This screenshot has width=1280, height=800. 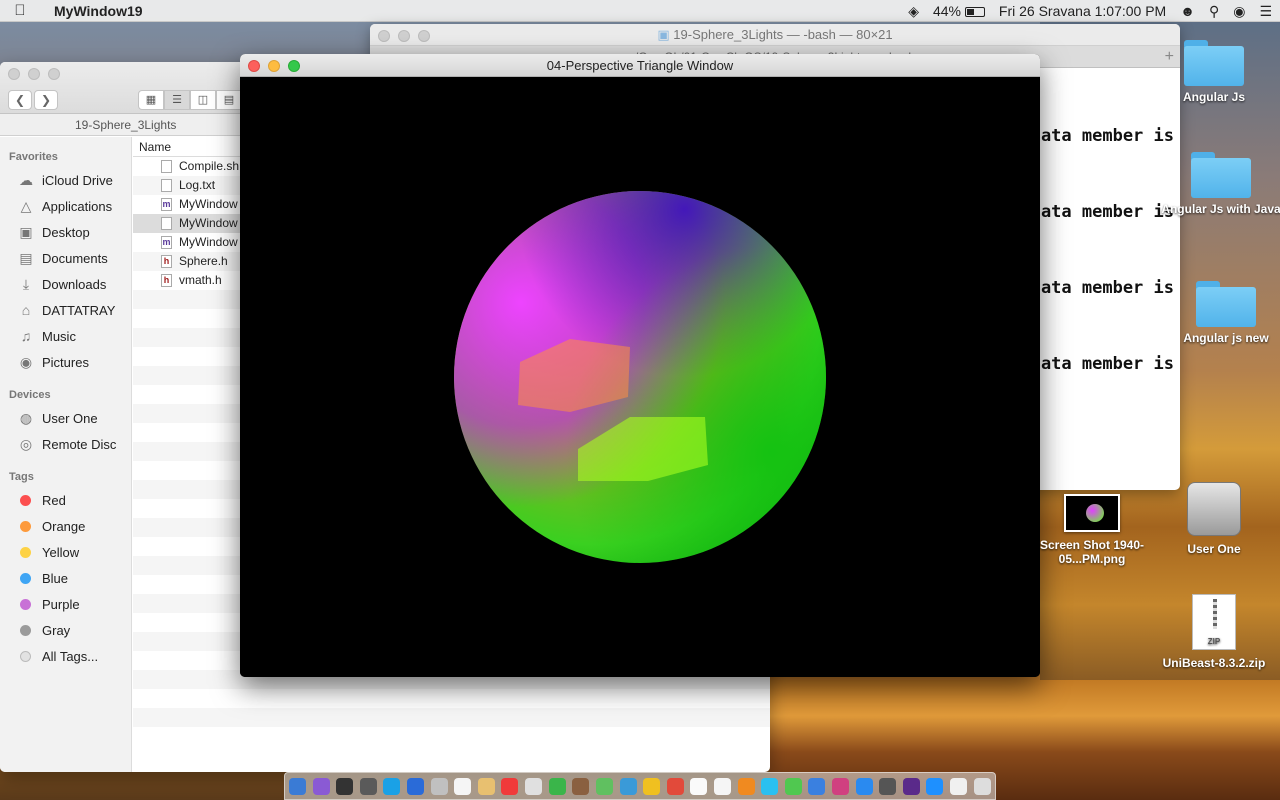 What do you see at coordinates (65, 232) in the screenshot?
I see `sidebar-item-desktop: ▣ Desktop` at bounding box center [65, 232].